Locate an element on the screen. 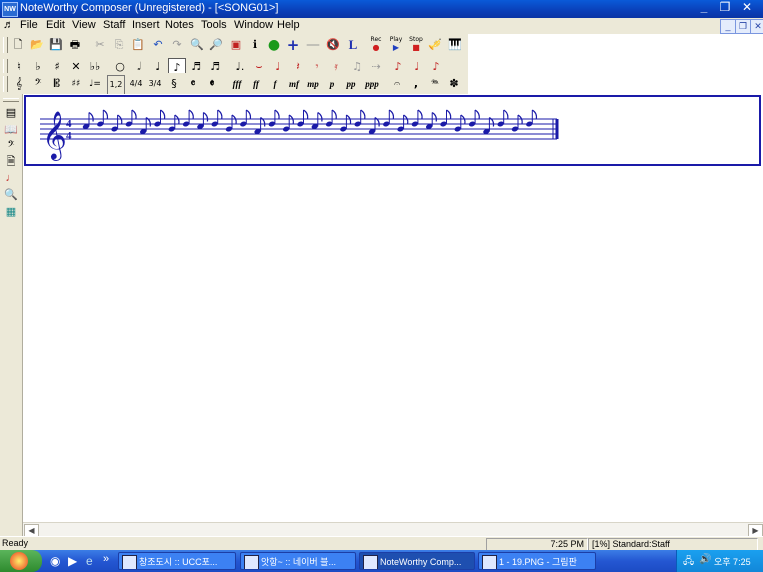  horizontal-scrollbar: ◀ ▶ is located at coordinates (393, 529).